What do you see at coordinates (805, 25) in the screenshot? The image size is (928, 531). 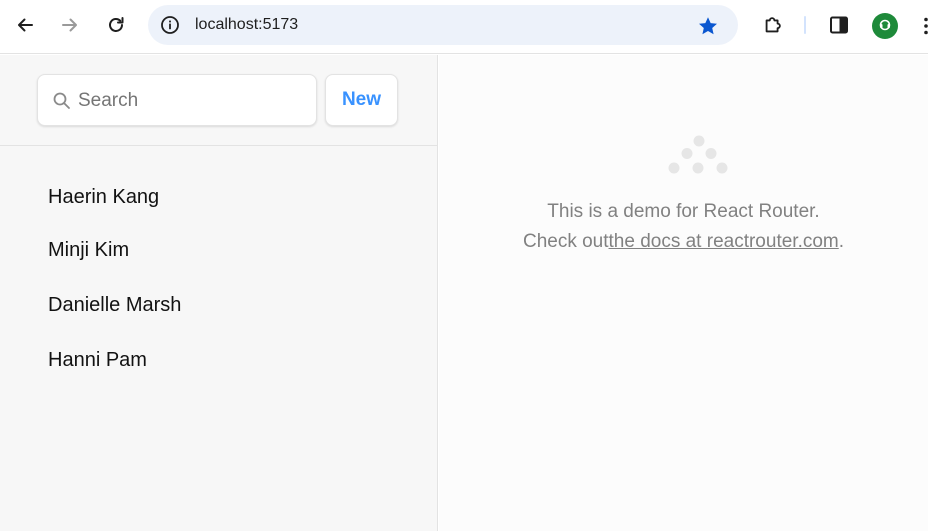 I see `toolbar-divider` at bounding box center [805, 25].